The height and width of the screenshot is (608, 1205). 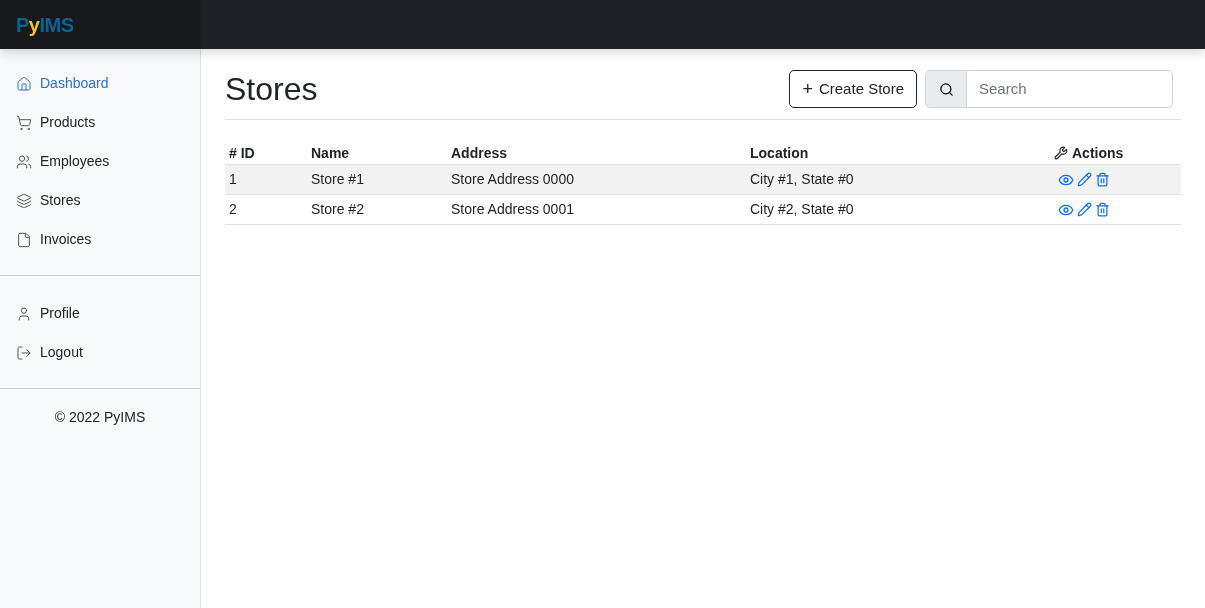 What do you see at coordinates (330, 153) in the screenshot?
I see `column-header: Name` at bounding box center [330, 153].